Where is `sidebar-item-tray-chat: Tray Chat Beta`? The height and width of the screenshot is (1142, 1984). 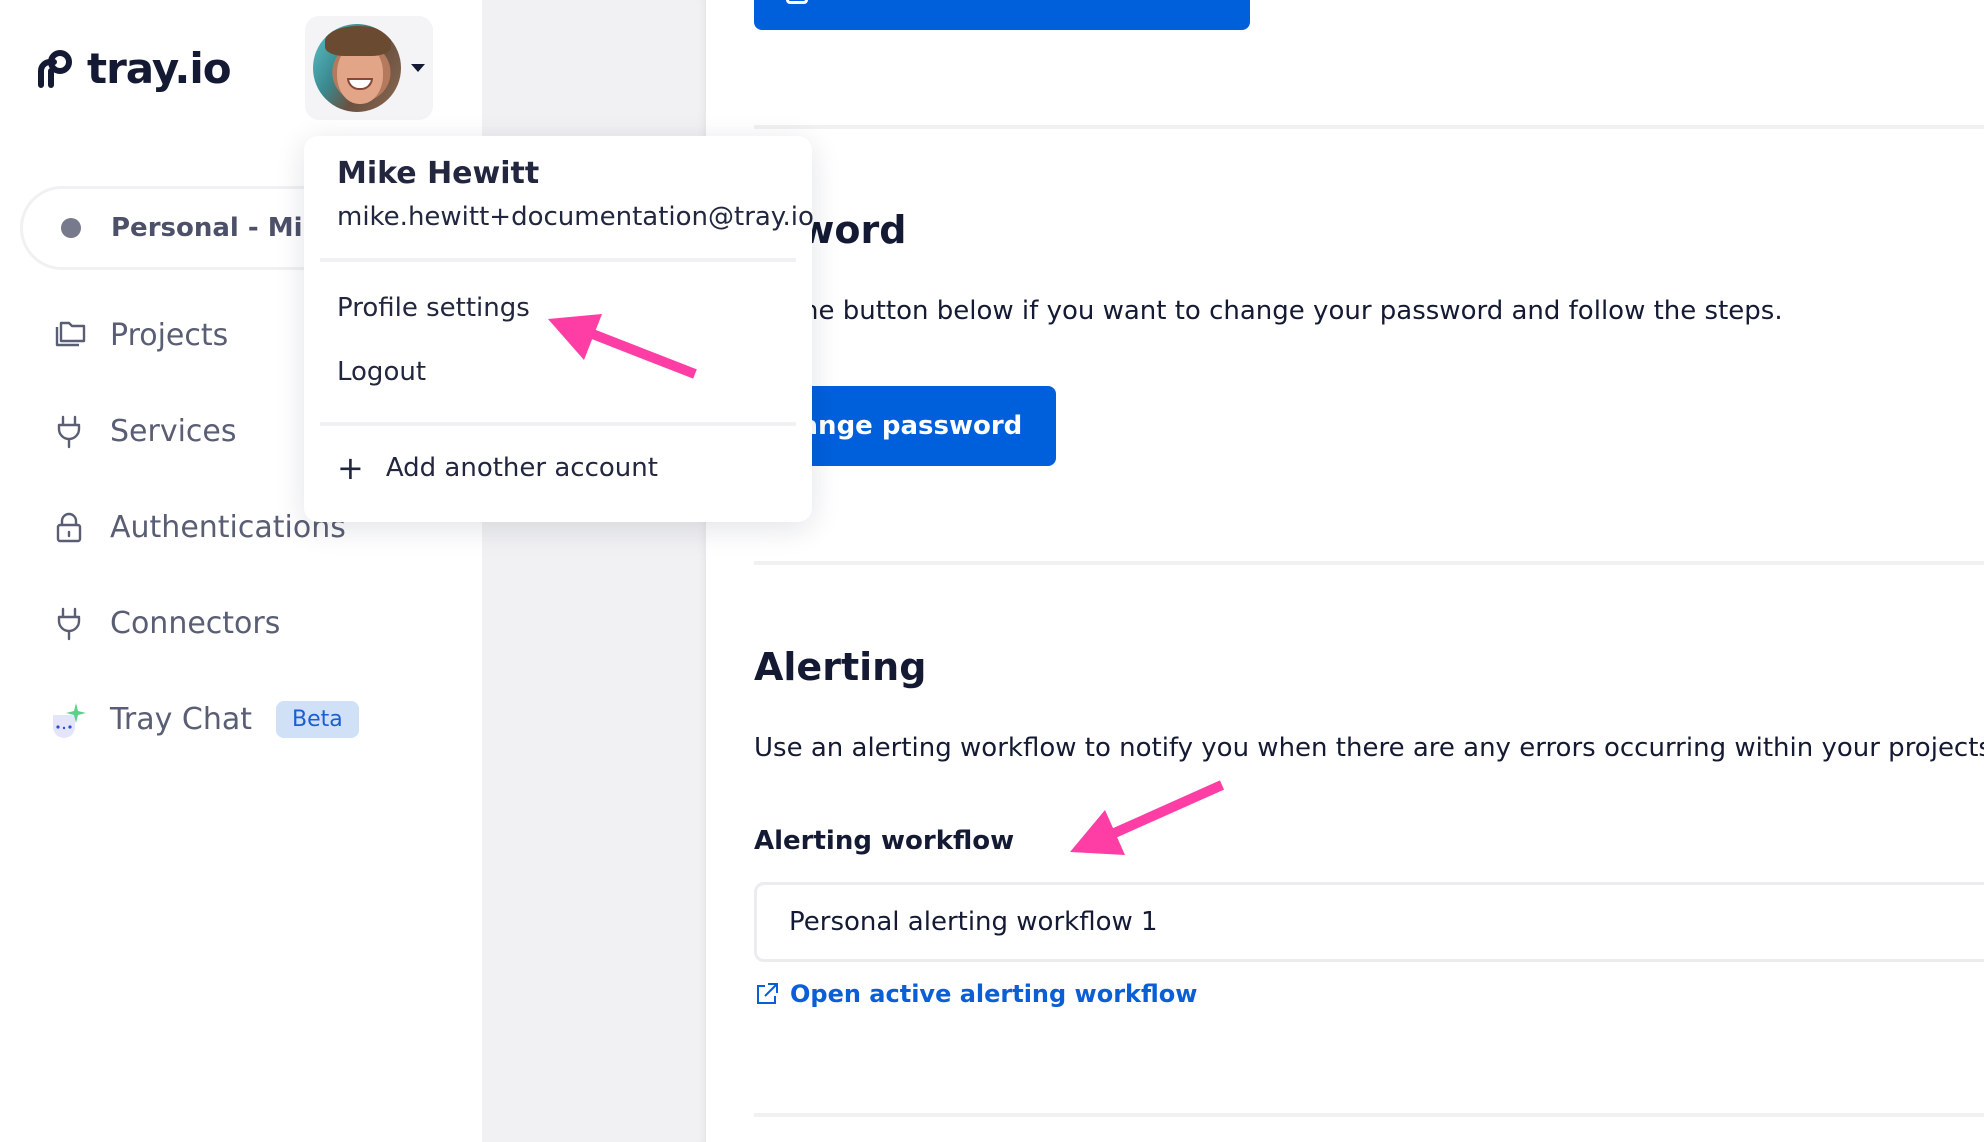
sidebar-item-tray-chat: Tray Chat Beta is located at coordinates (203, 719).